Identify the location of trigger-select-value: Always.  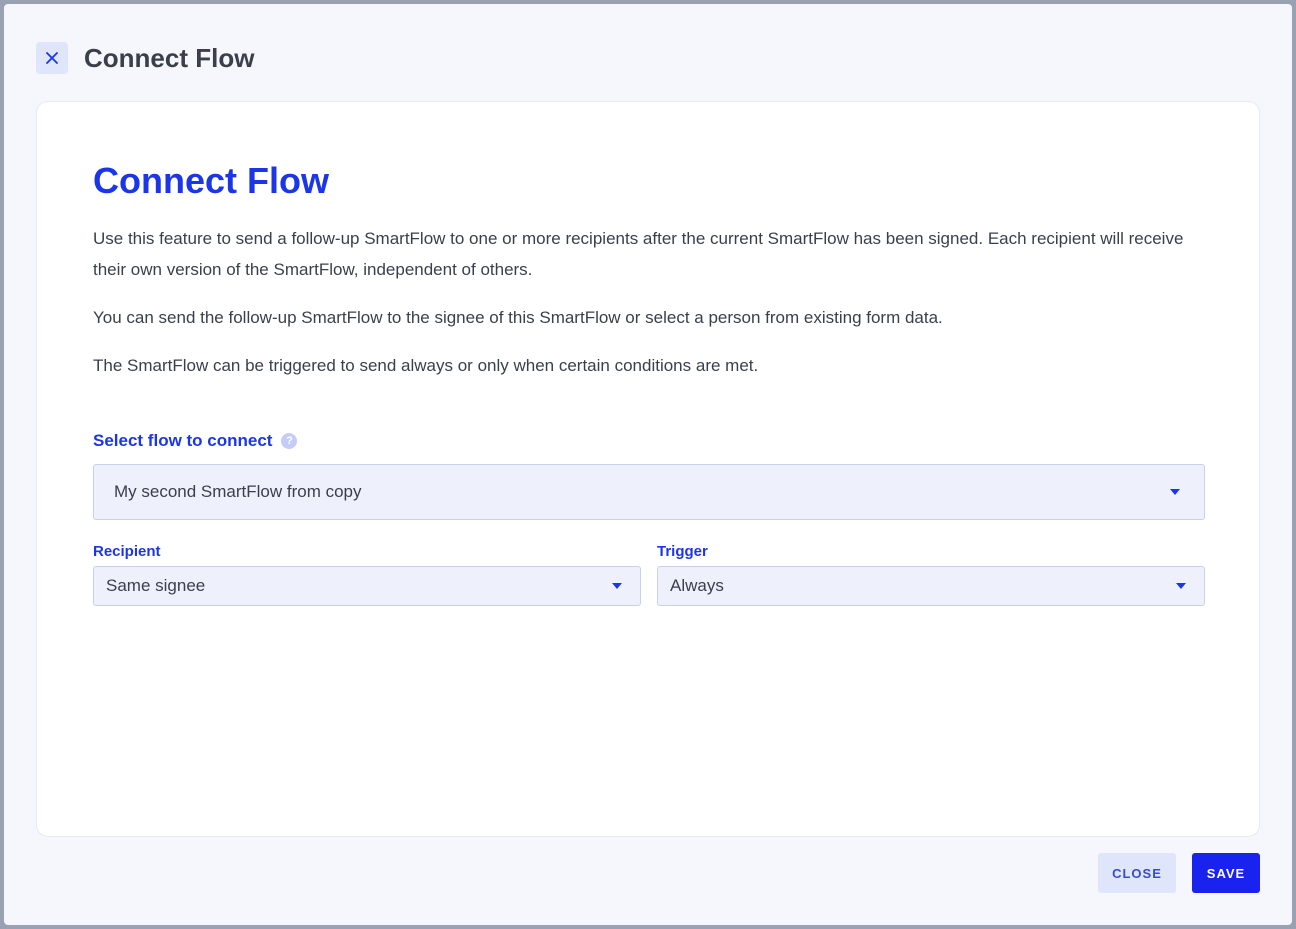
(697, 585).